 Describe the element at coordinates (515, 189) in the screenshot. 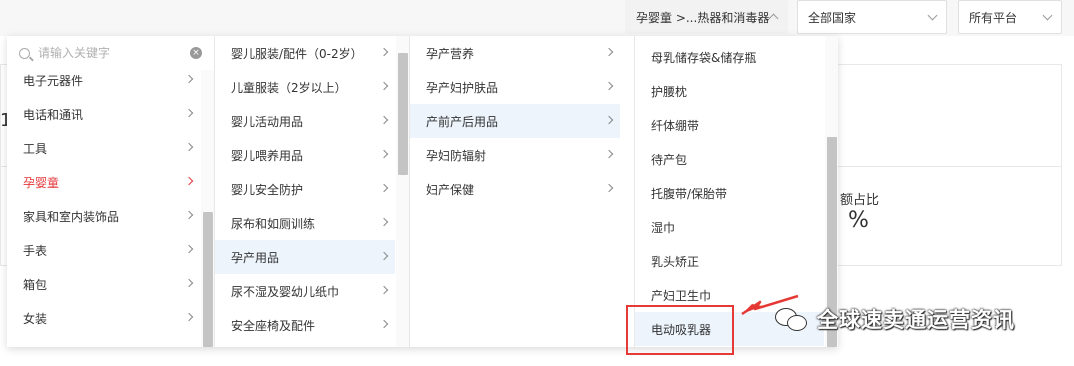

I see `cascader-item: 妇产保健` at that location.